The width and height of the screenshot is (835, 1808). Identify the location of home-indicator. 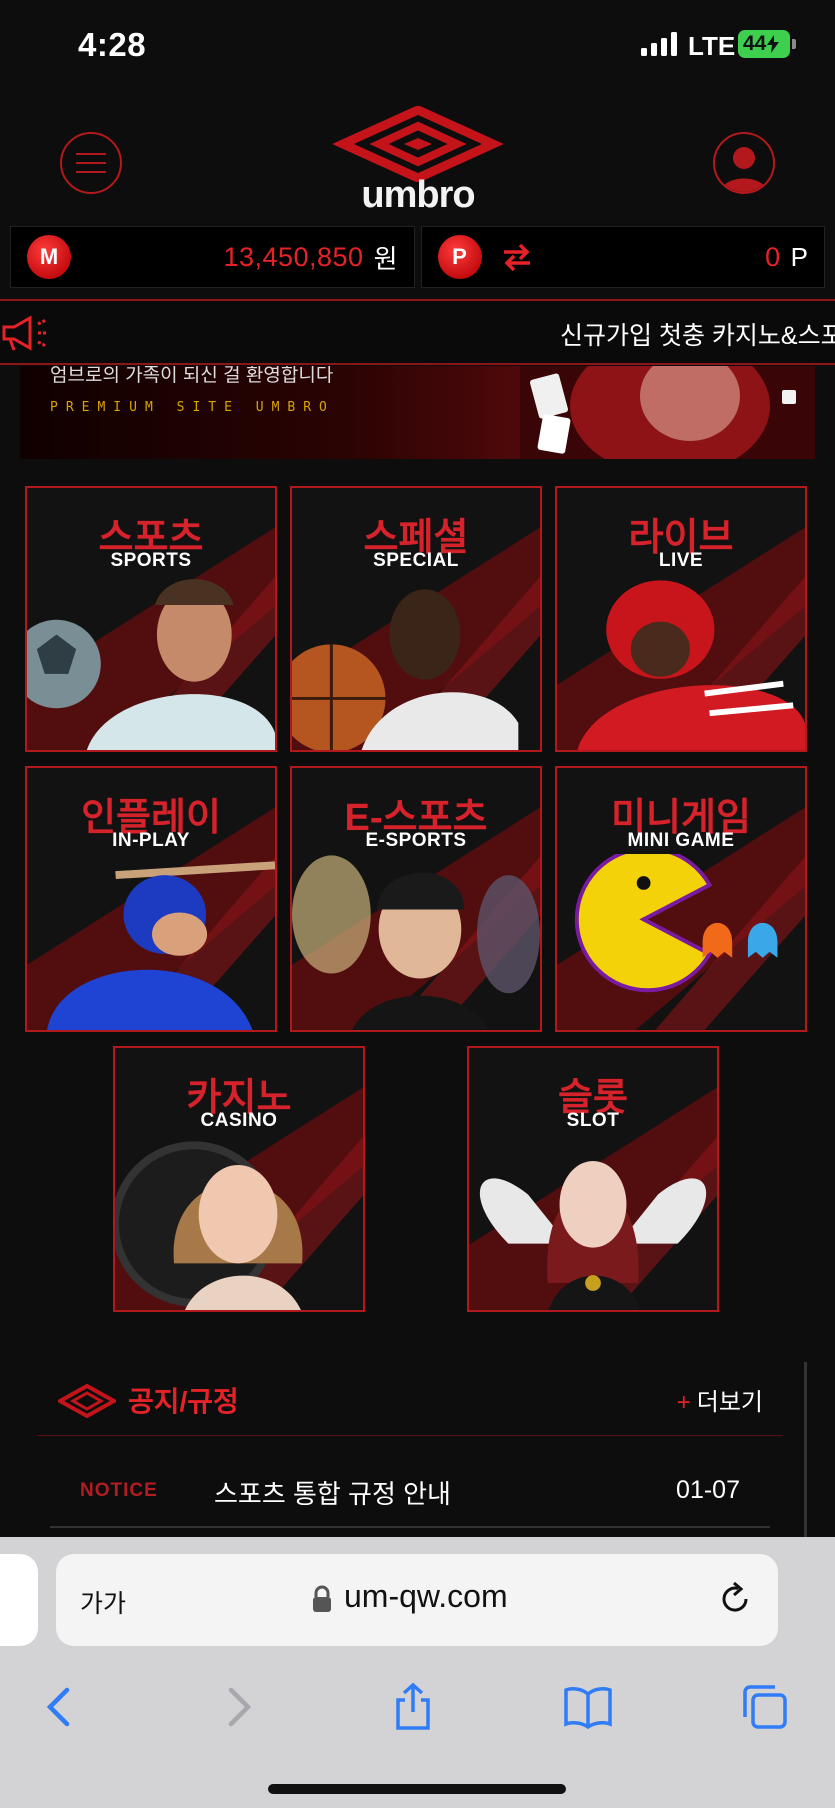
(417, 1789).